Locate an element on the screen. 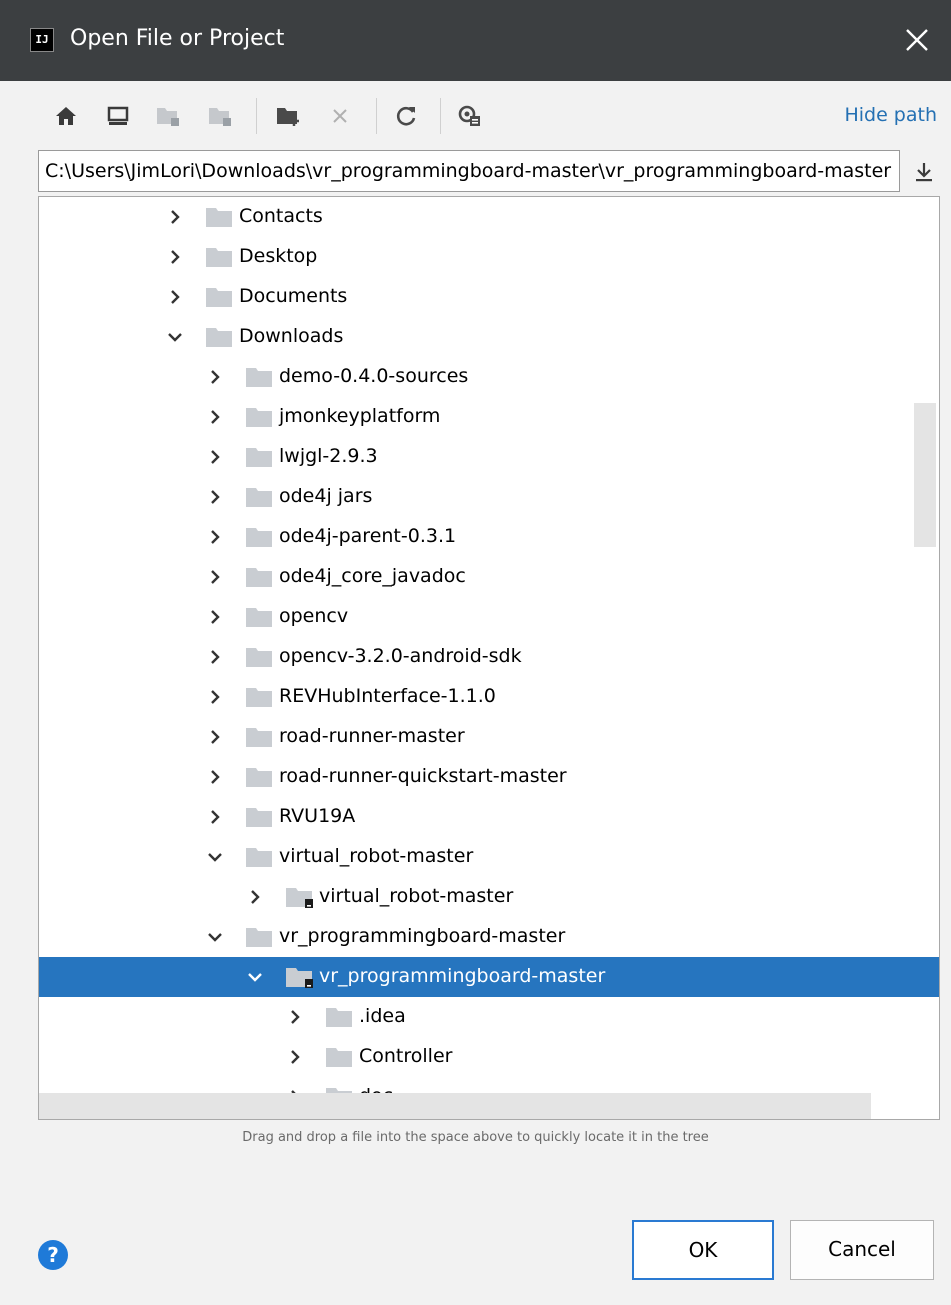 The image size is (951, 1305). tree-row: Contacts is located at coordinates (489, 217).